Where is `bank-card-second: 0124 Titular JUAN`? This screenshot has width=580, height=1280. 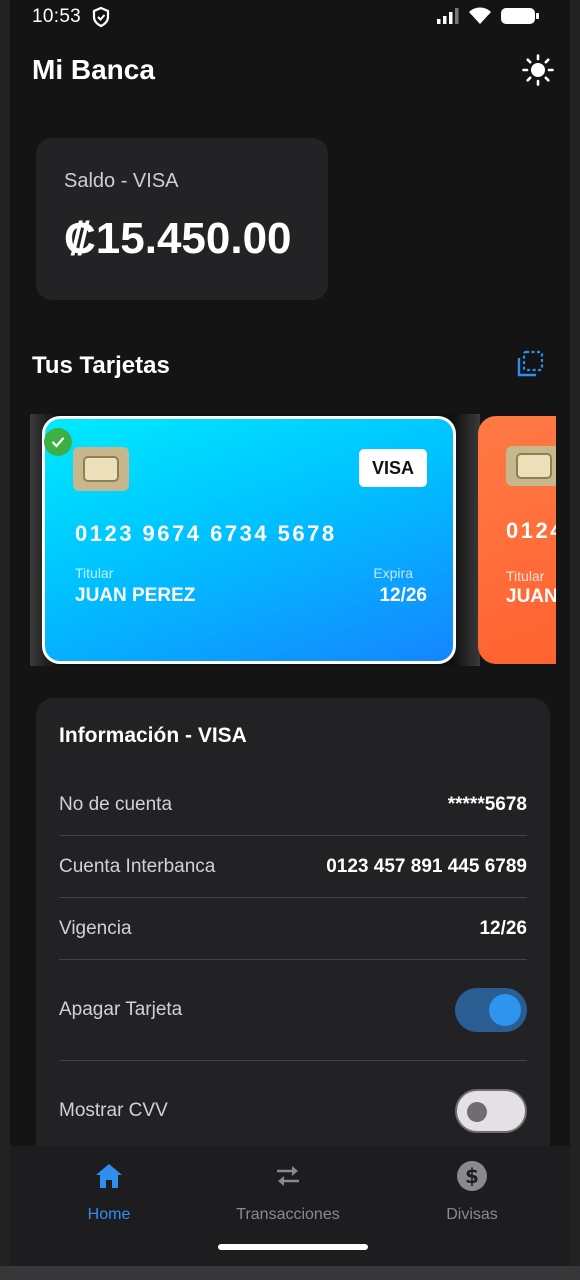
bank-card-second: 0124 Titular JUAN is located at coordinates (517, 540).